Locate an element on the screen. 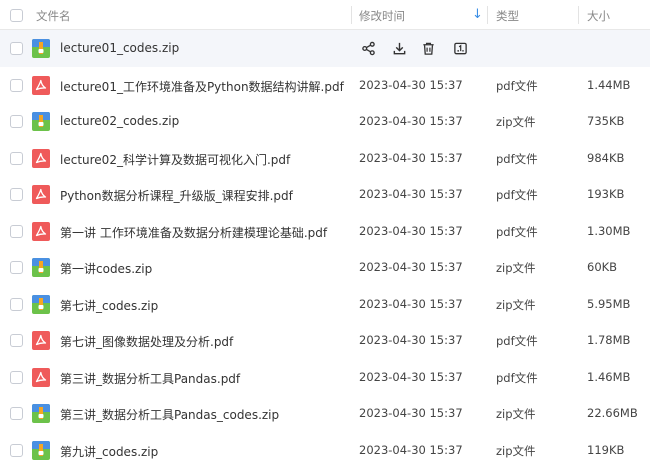 The width and height of the screenshot is (650, 468). file-row: 第九讲_codes.zip 2023-04-30 15:37 zip文件 119KB is located at coordinates (325, 450).